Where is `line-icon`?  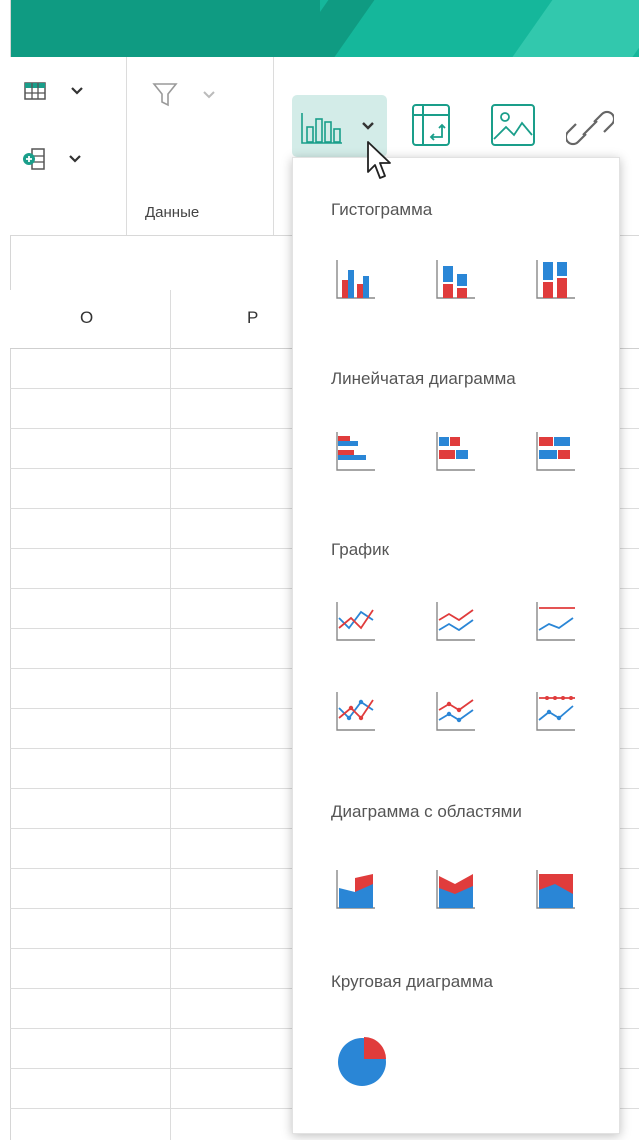 line-icon is located at coordinates (356, 621).